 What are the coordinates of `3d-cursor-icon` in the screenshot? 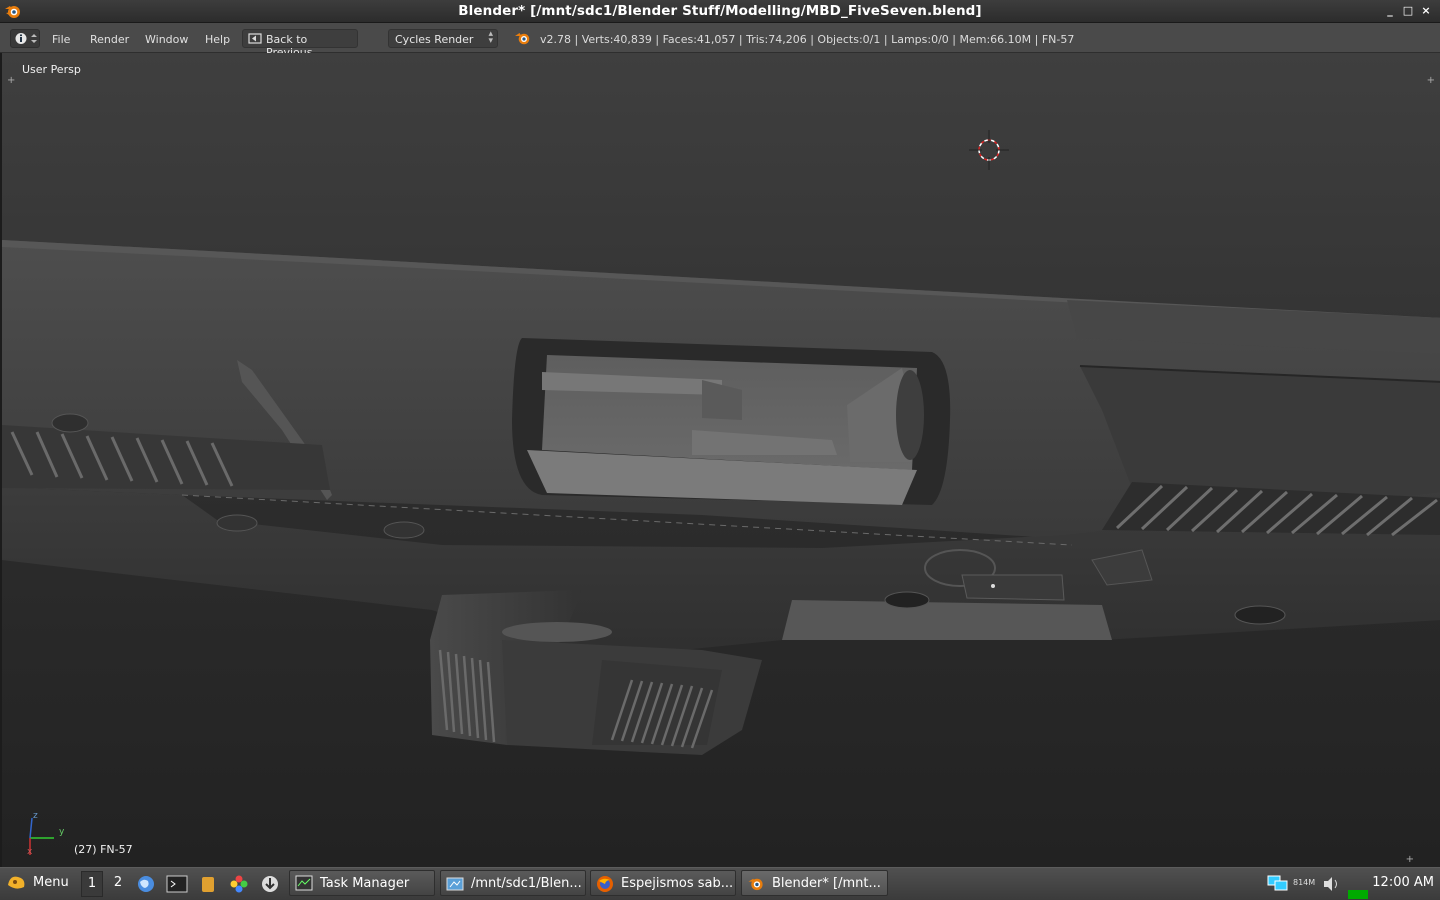 It's located at (989, 150).